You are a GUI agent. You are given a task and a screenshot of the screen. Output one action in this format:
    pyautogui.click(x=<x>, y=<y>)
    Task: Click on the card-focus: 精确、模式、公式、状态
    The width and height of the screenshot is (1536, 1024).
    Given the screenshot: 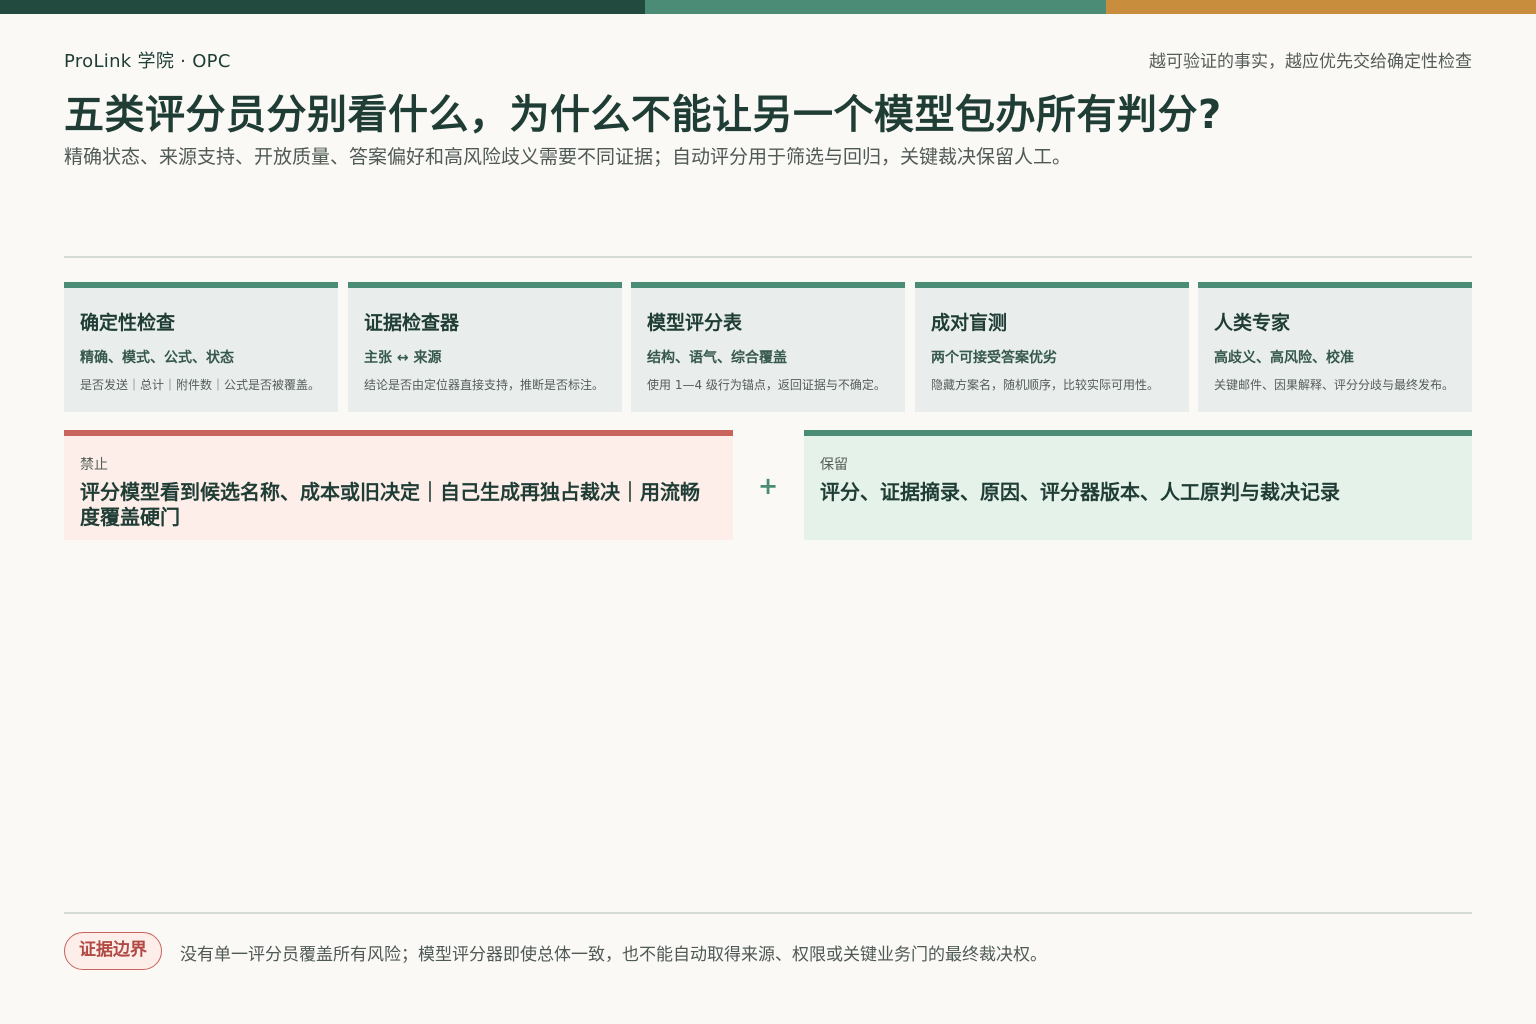 What is the action you would take?
    pyautogui.click(x=157, y=358)
    